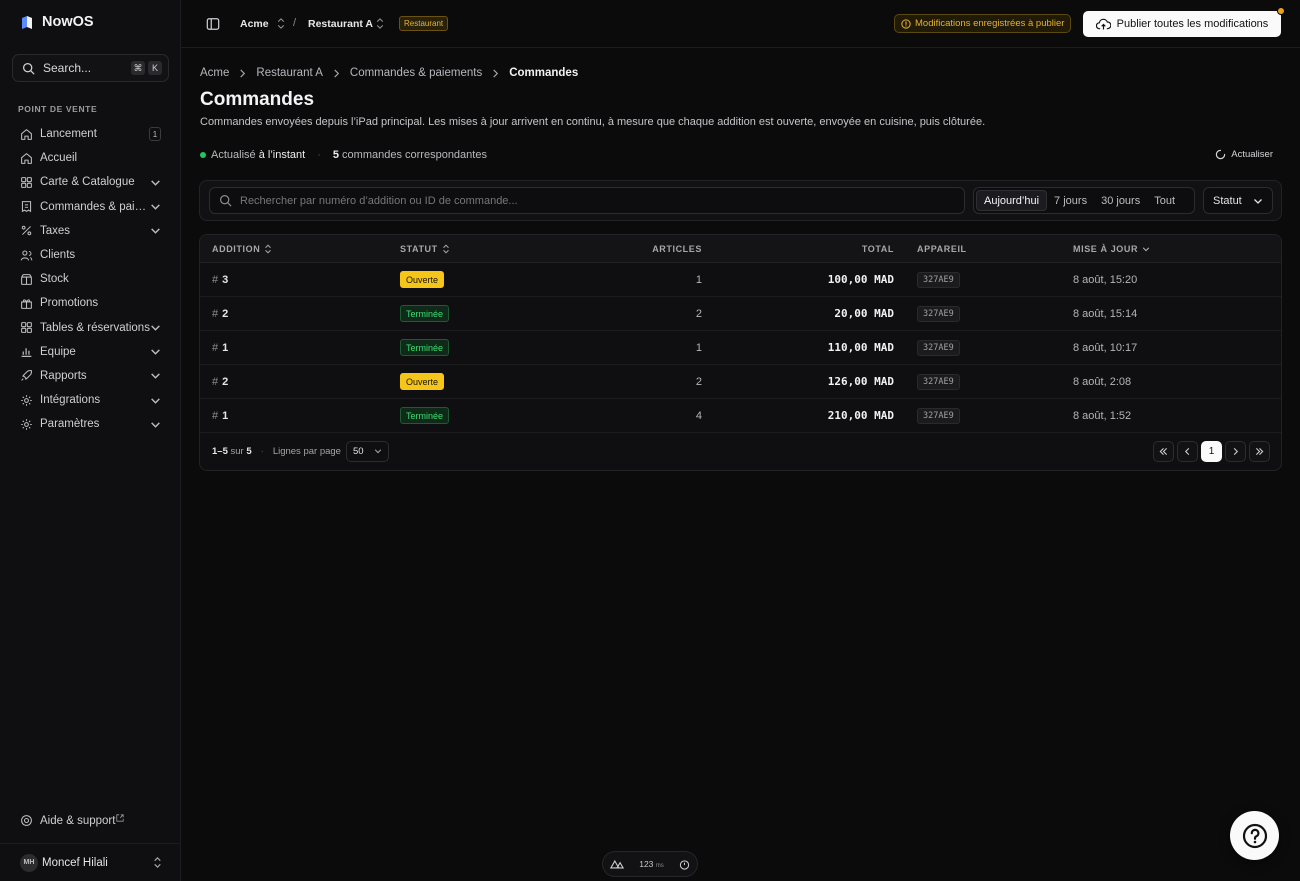  Describe the element at coordinates (233, 155) in the screenshot. I see `live-prefix: Actualisé` at that location.